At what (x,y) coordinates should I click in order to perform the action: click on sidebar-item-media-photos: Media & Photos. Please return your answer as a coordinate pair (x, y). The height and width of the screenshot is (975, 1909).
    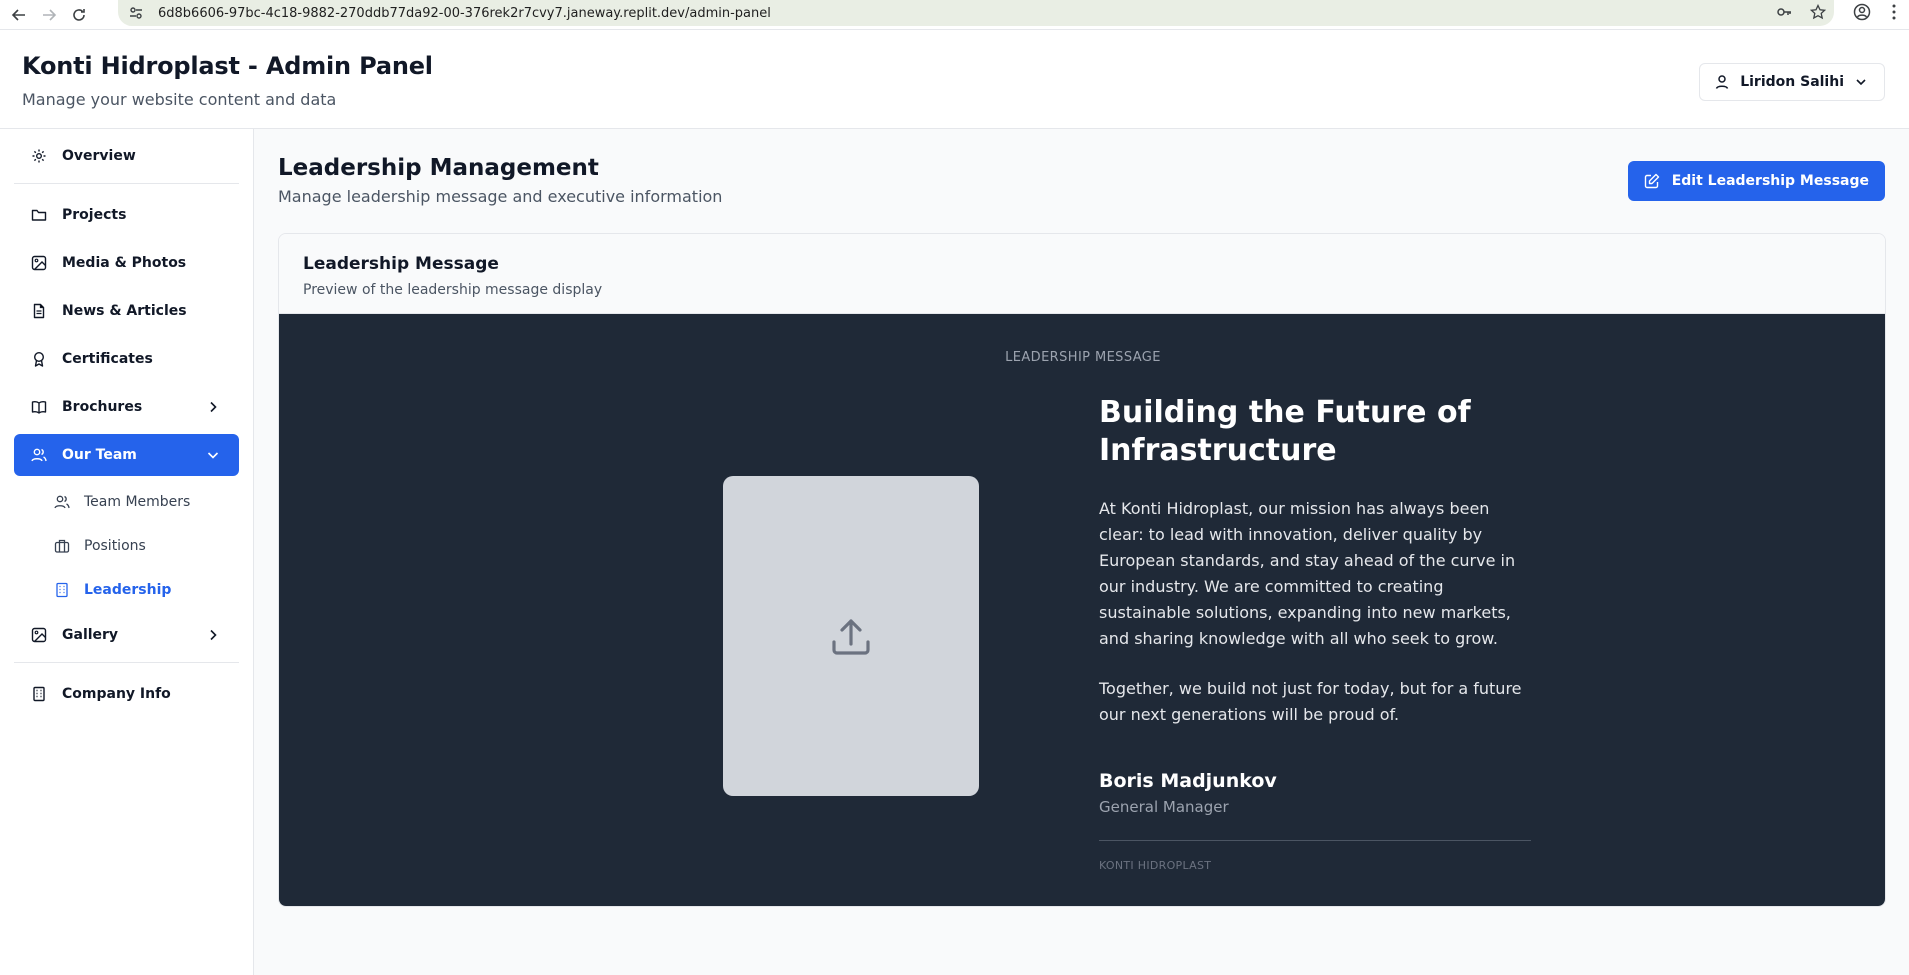
    Looking at the image, I should click on (126, 263).